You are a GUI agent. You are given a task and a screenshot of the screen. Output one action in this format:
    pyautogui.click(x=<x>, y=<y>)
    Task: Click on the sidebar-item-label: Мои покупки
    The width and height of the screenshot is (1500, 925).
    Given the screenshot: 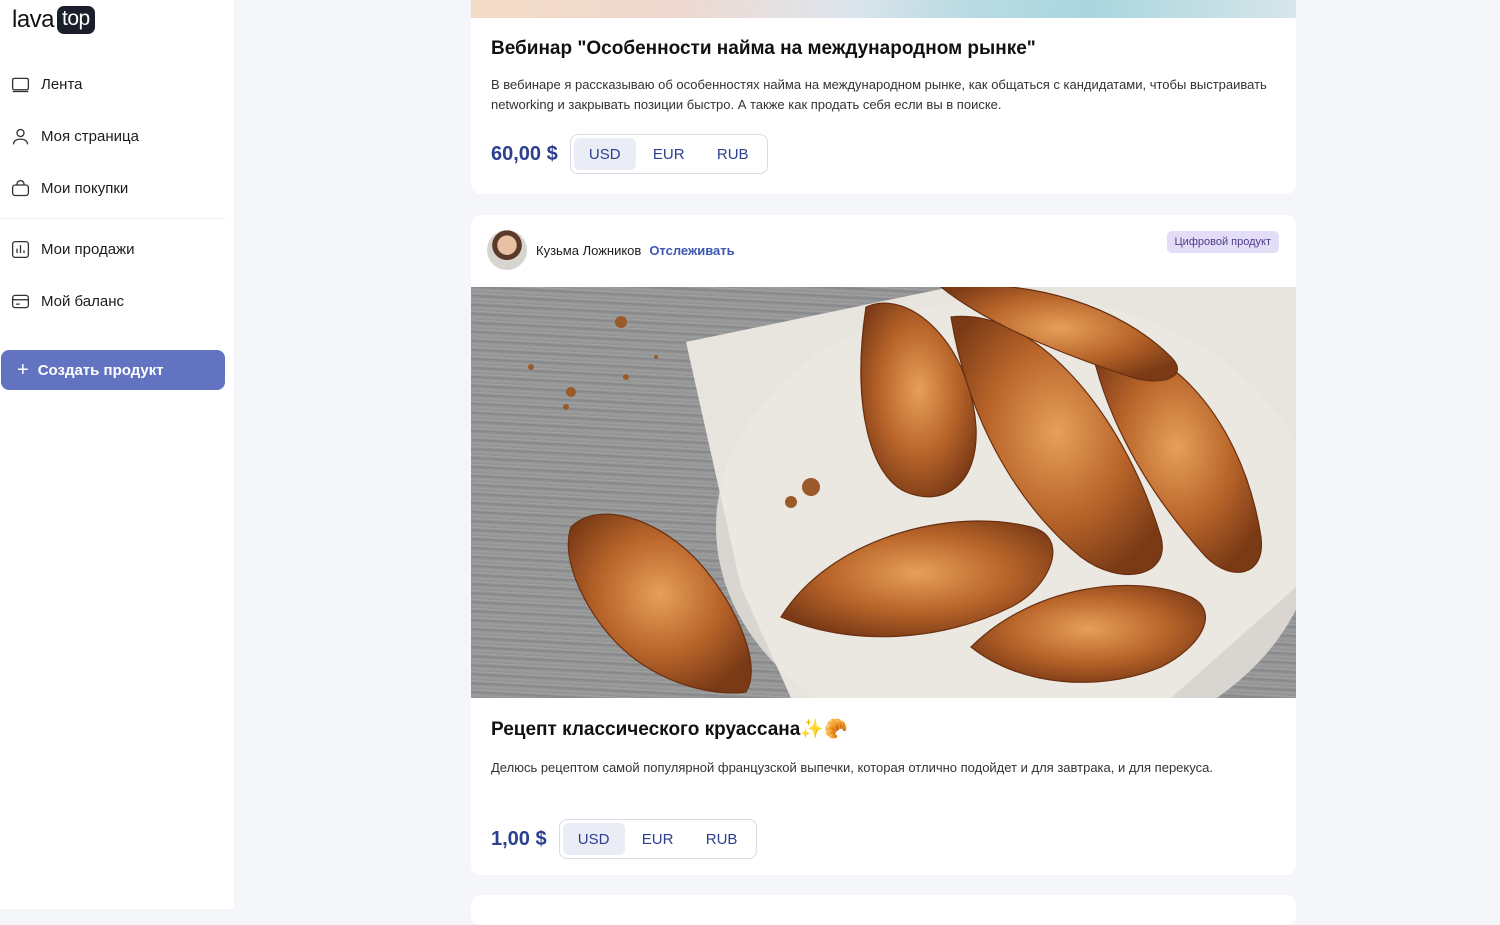 What is the action you would take?
    pyautogui.click(x=85, y=188)
    